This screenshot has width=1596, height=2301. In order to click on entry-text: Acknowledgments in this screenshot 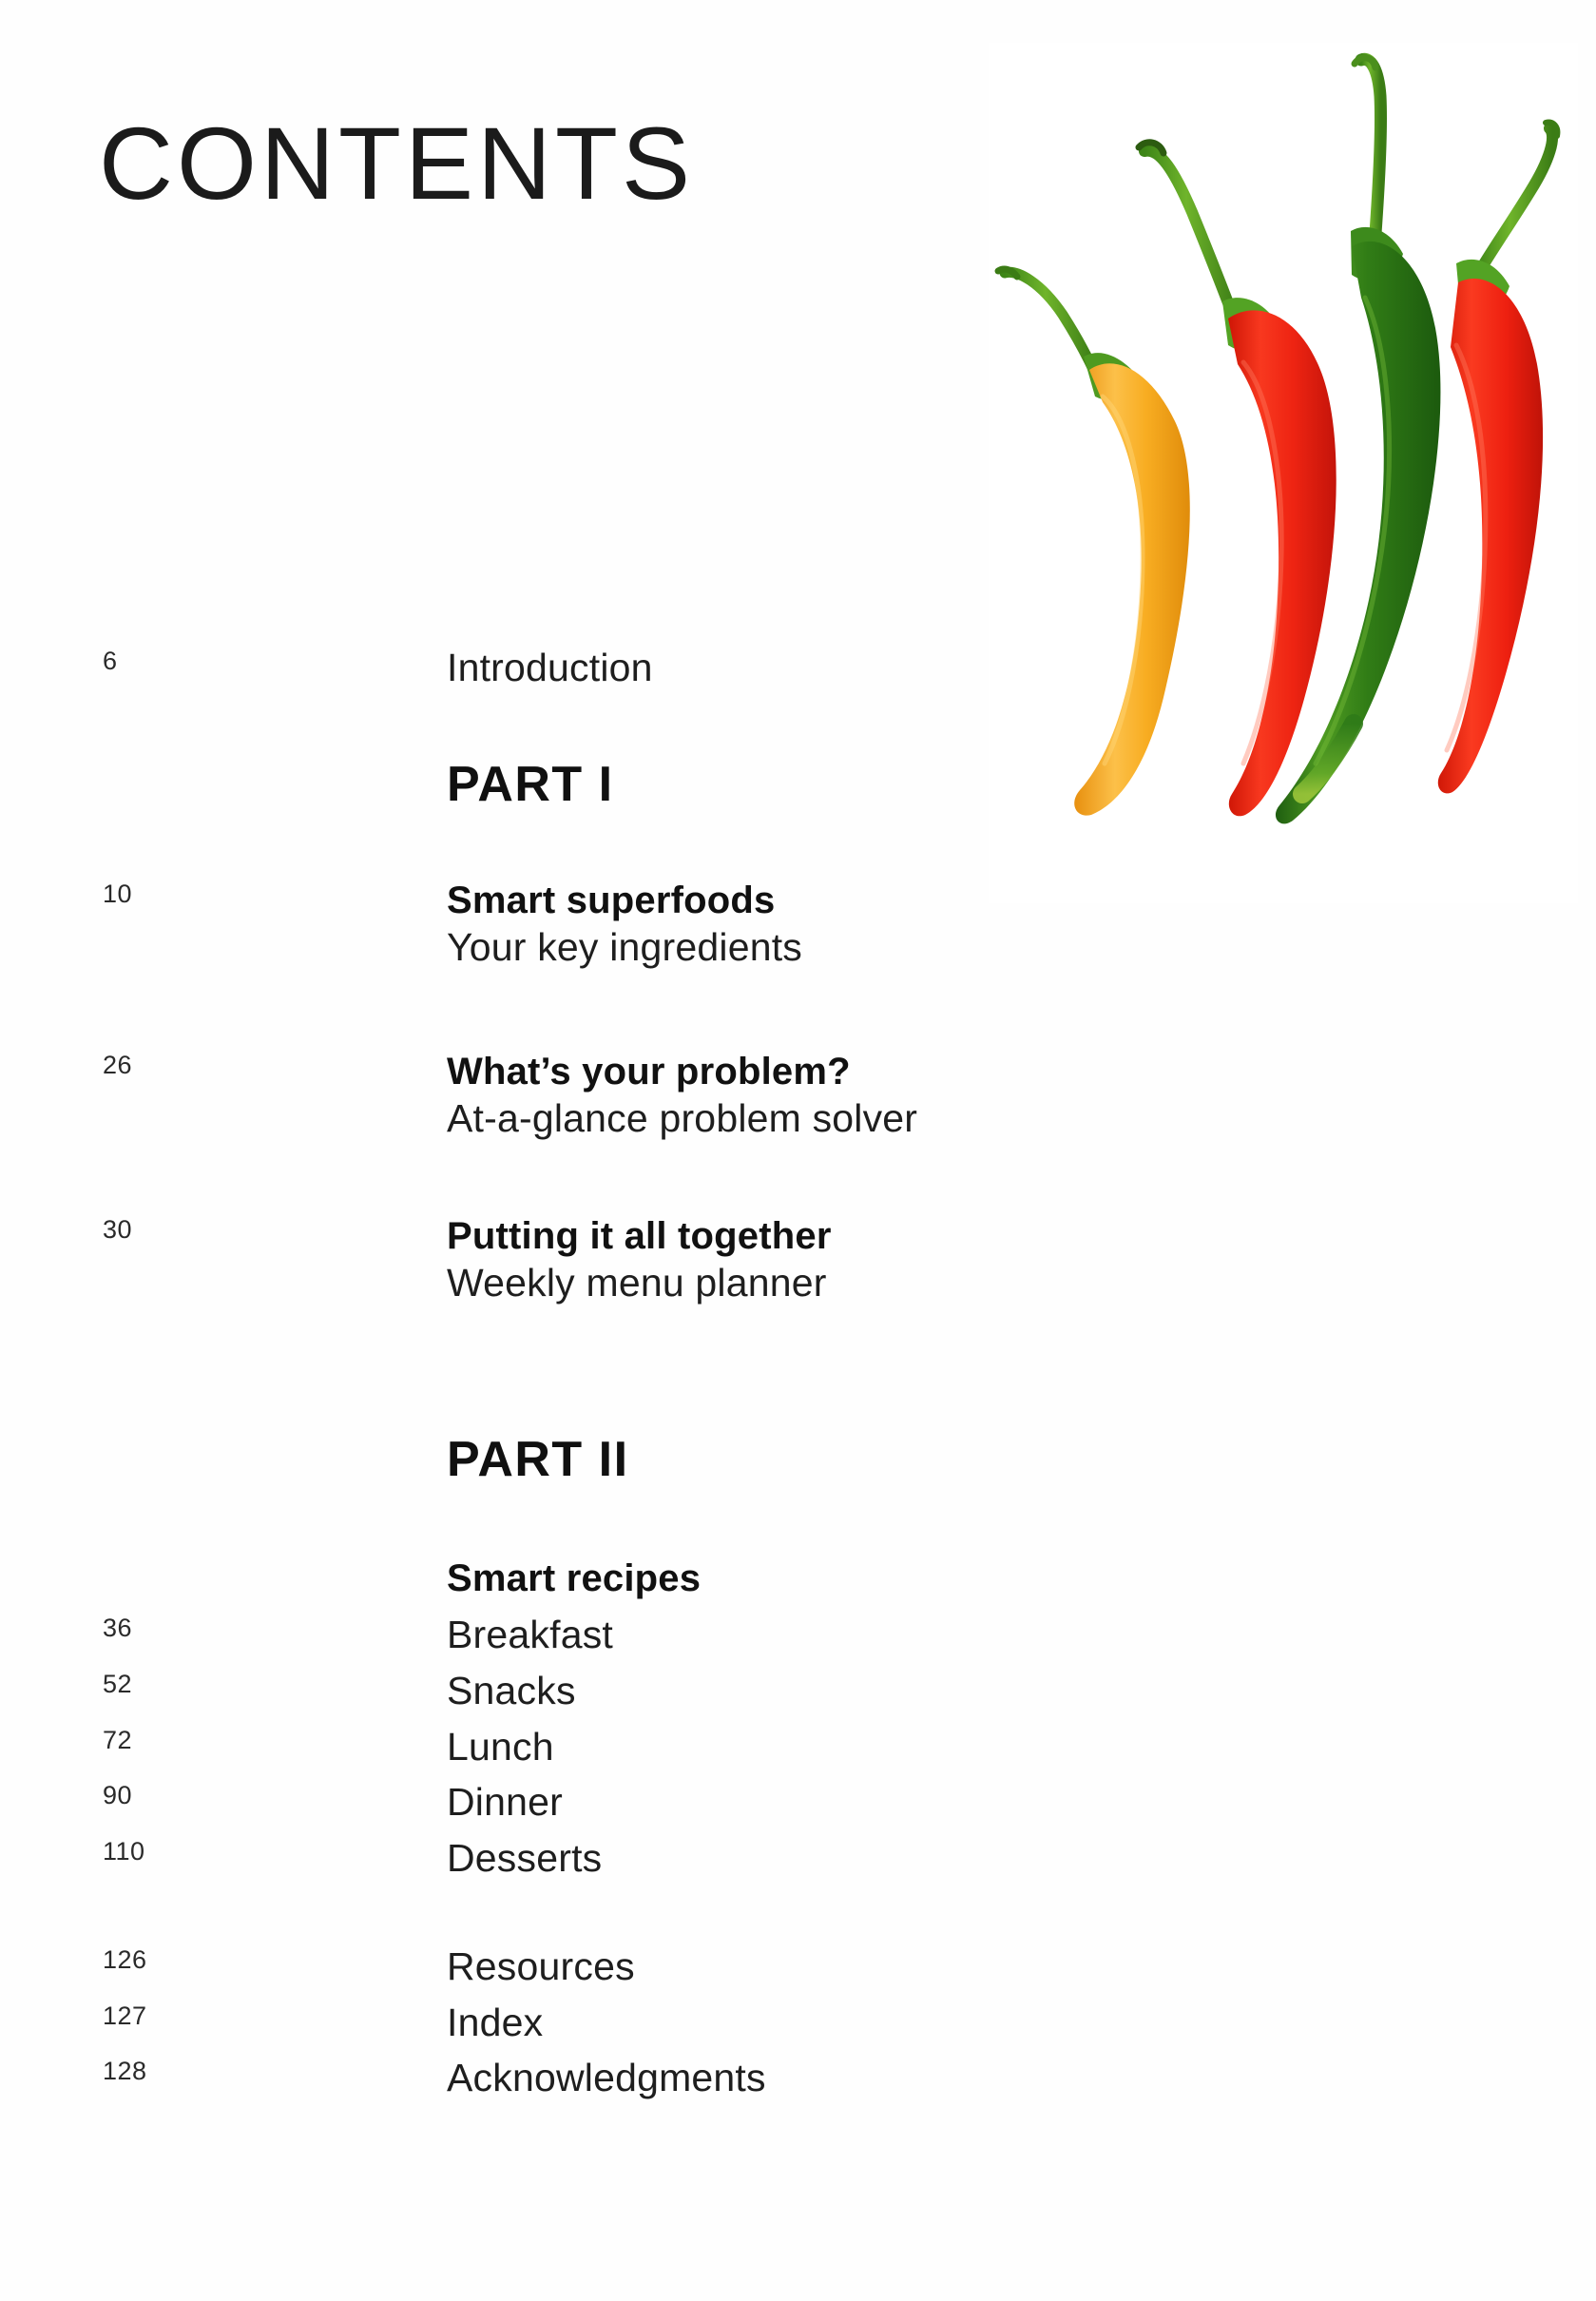, I will do `click(874, 2078)`.